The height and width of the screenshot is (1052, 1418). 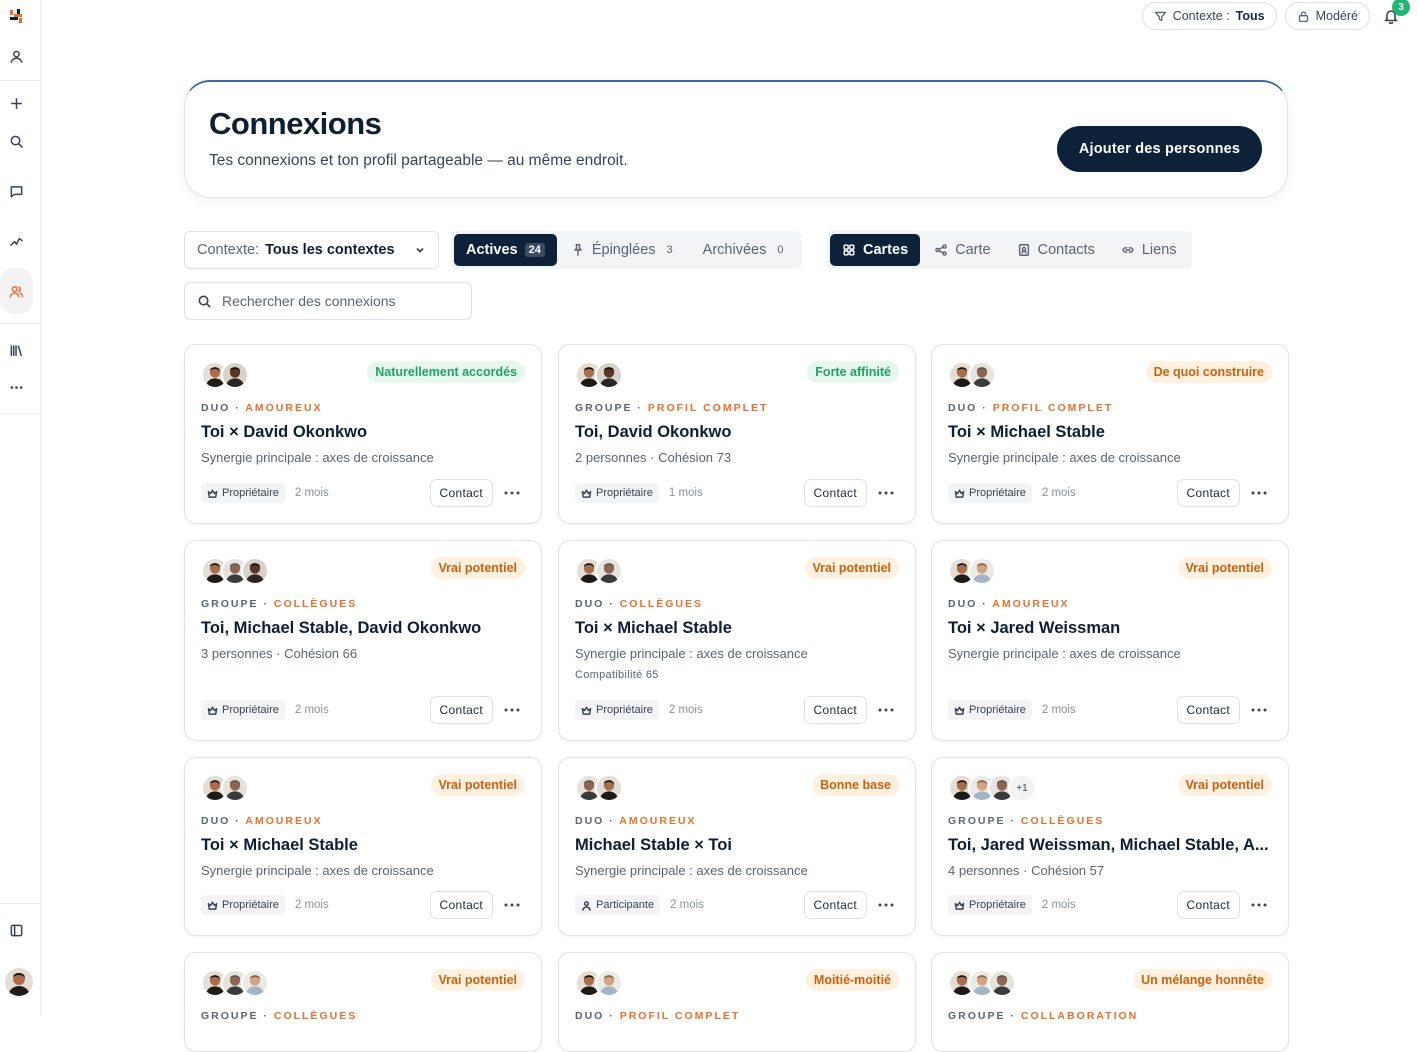 I want to click on card-age: 1 mois, so click(x=685, y=493).